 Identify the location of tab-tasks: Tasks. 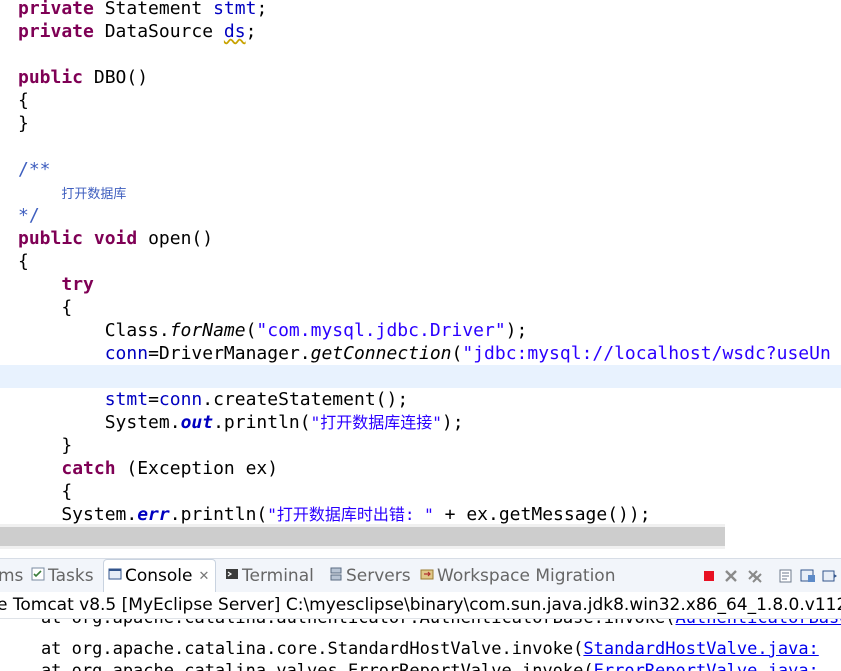
(62, 576).